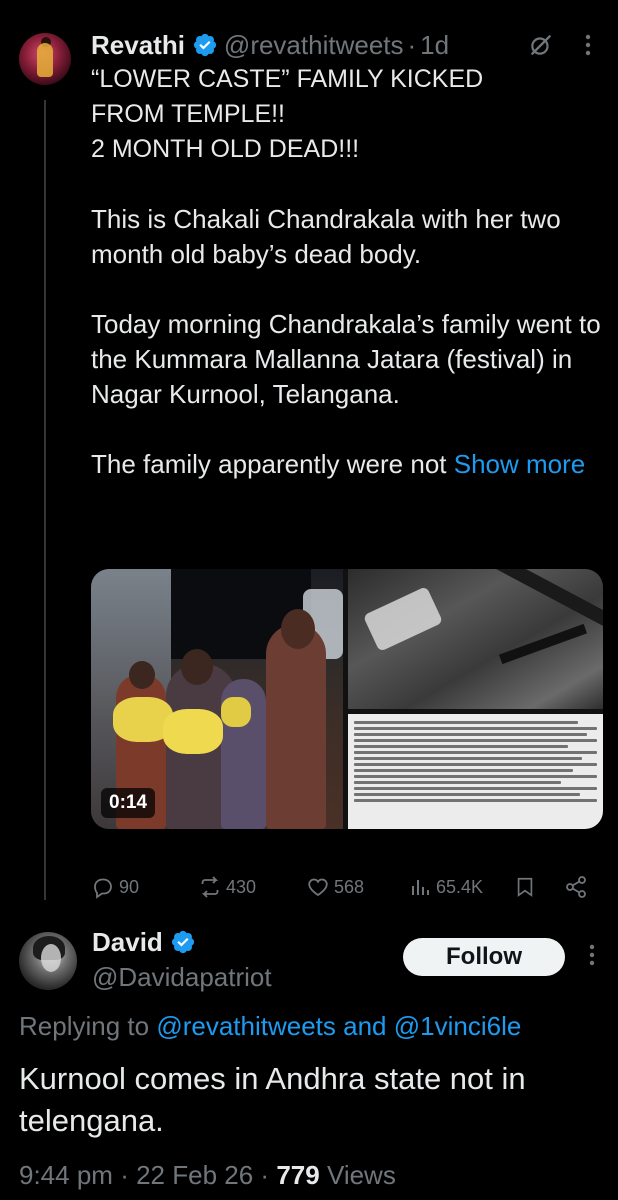 This screenshot has width=618, height=1200. Describe the element at coordinates (298, 1175) in the screenshot. I see `views-count: 779` at that location.